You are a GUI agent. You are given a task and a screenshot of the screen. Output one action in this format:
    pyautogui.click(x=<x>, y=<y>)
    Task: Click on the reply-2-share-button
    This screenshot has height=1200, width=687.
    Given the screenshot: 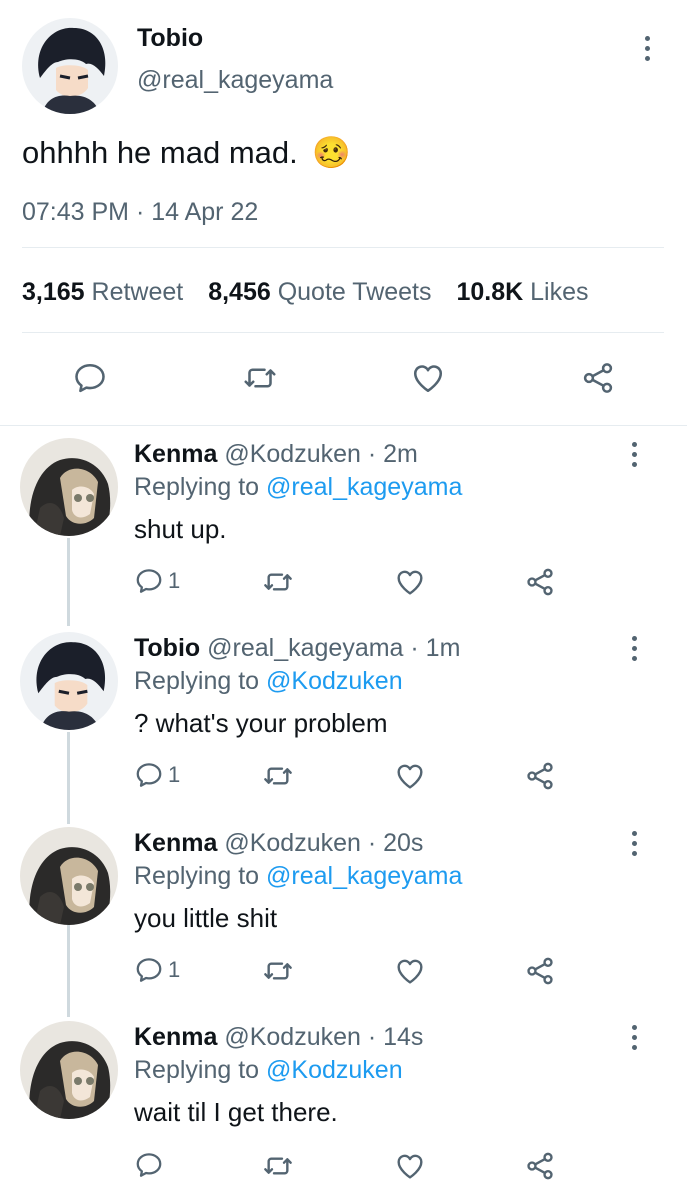 What is the action you would take?
    pyautogui.click(x=540, y=776)
    